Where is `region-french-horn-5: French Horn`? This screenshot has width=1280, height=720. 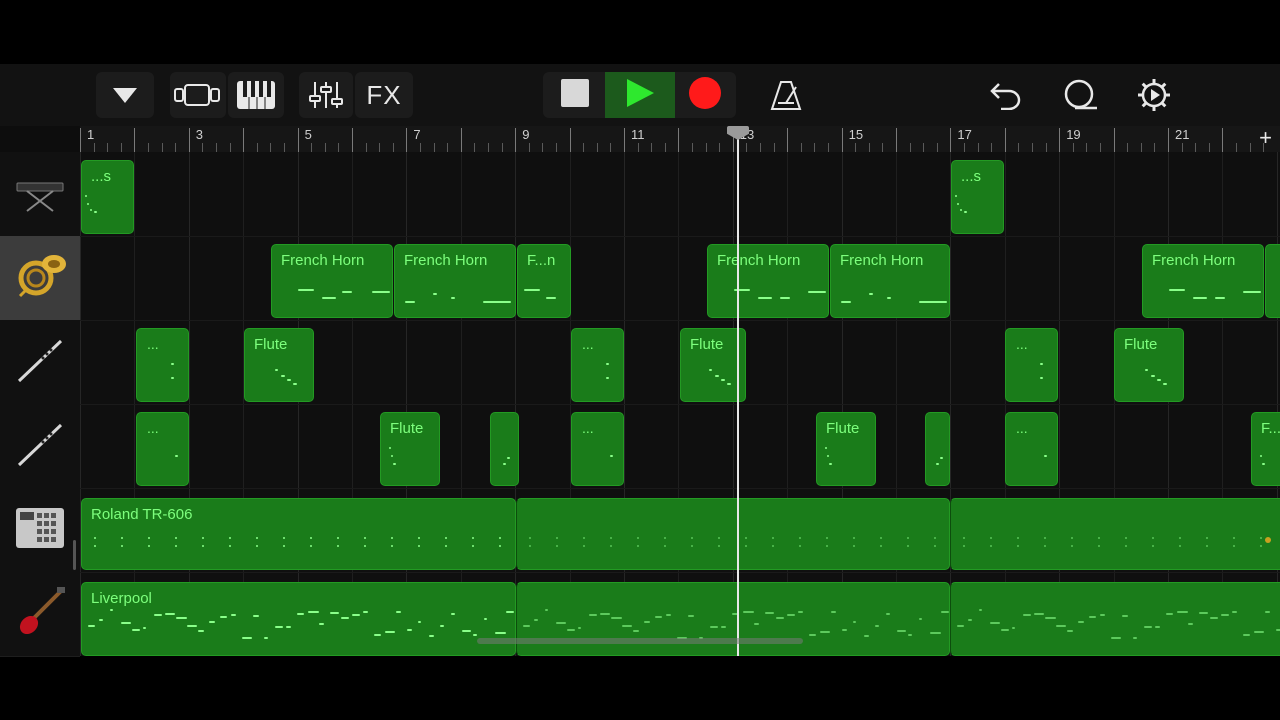
region-french-horn-5: French Horn is located at coordinates (890, 281).